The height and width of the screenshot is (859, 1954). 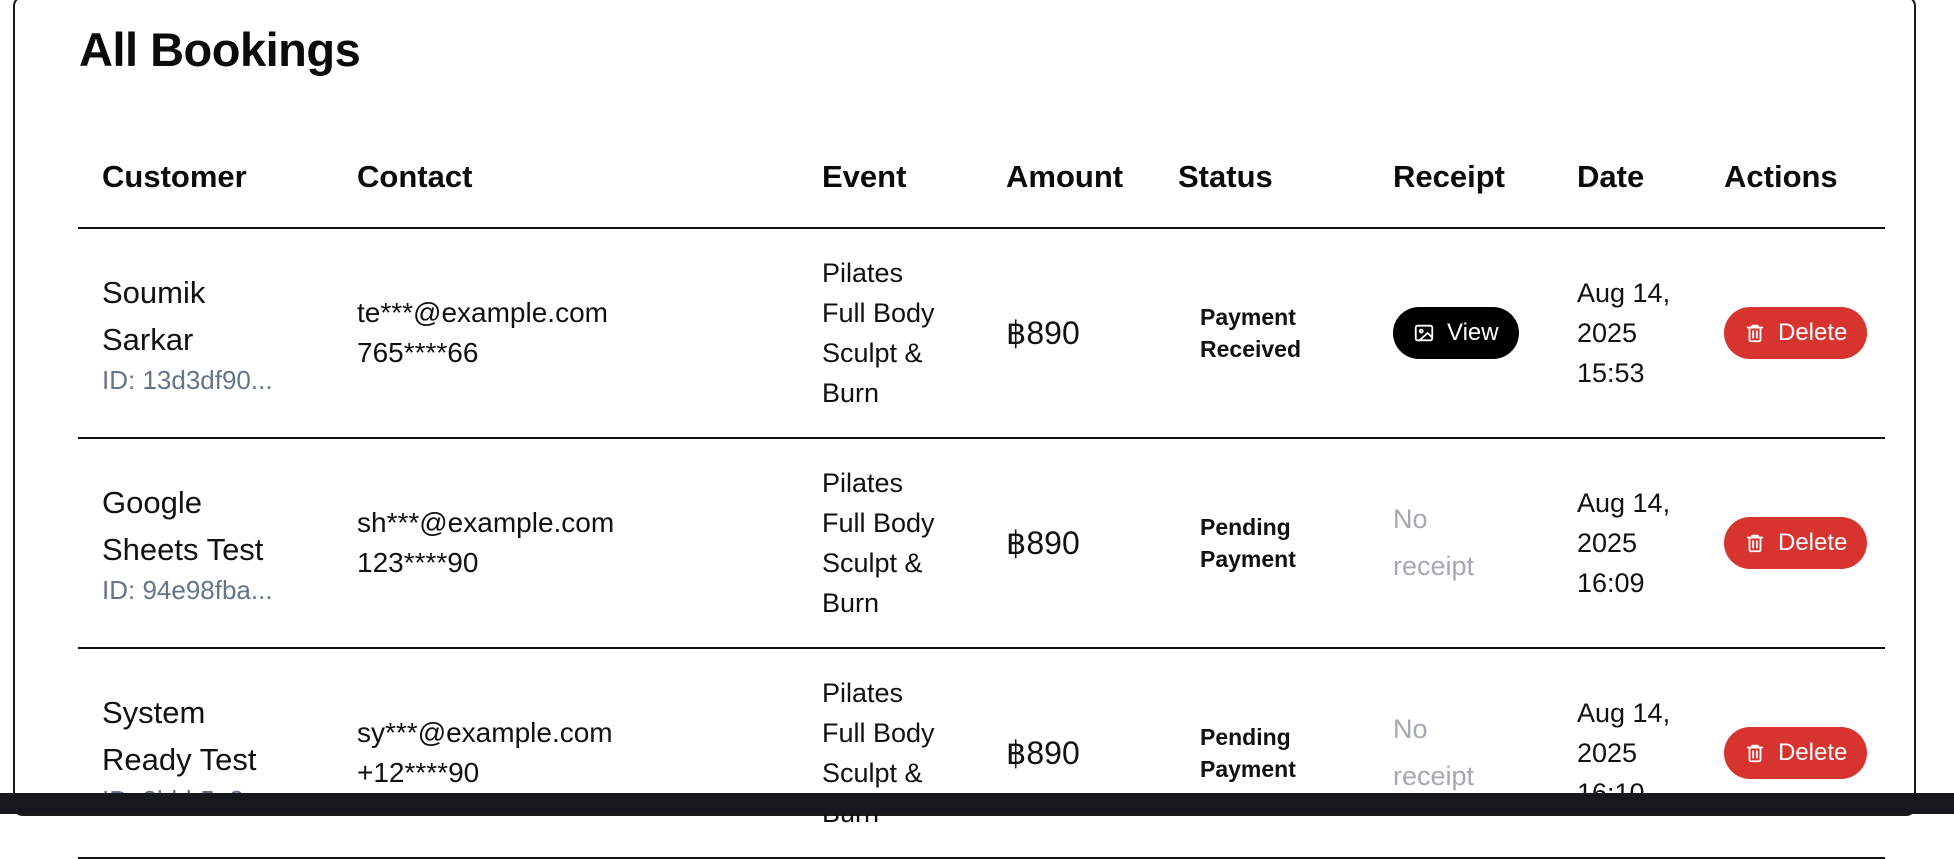 What do you see at coordinates (154, 292) in the screenshot?
I see `customer-name-first: Soumik` at bounding box center [154, 292].